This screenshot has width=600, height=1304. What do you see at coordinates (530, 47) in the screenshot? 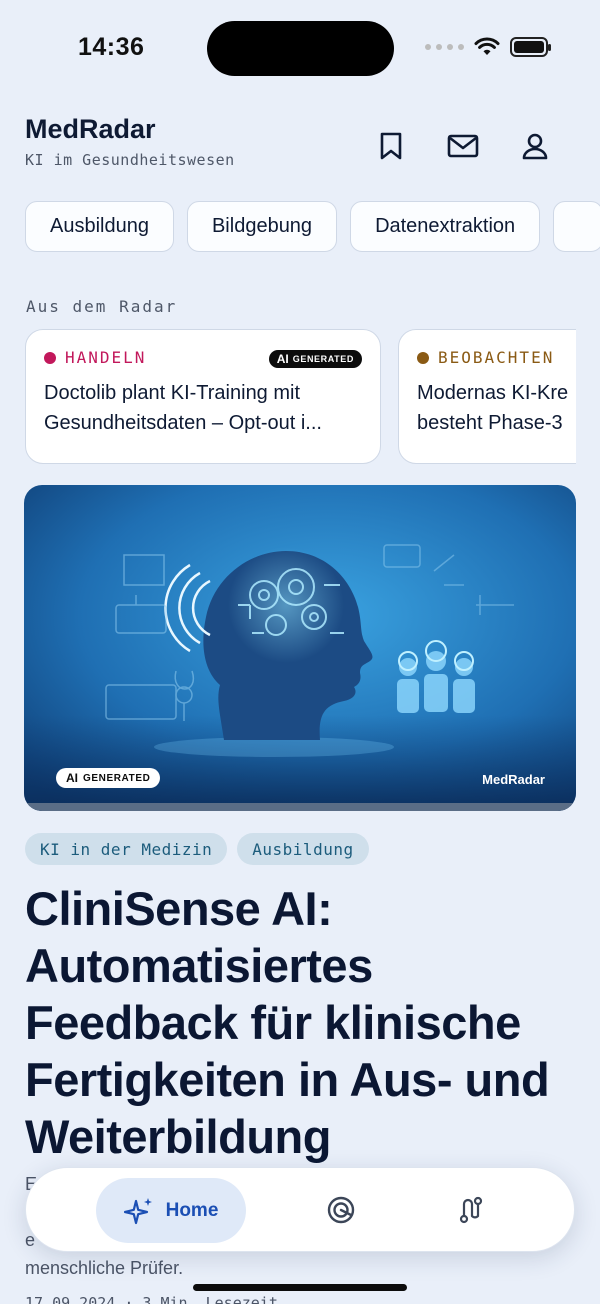
I see `battery-icon` at bounding box center [530, 47].